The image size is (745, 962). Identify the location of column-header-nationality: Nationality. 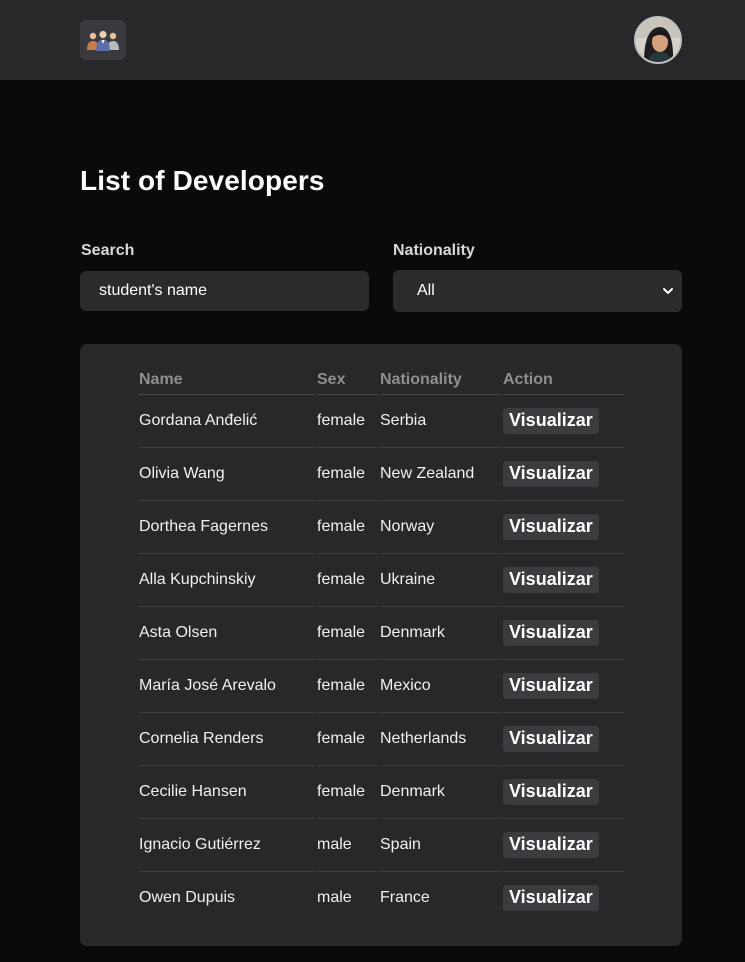
(440, 380).